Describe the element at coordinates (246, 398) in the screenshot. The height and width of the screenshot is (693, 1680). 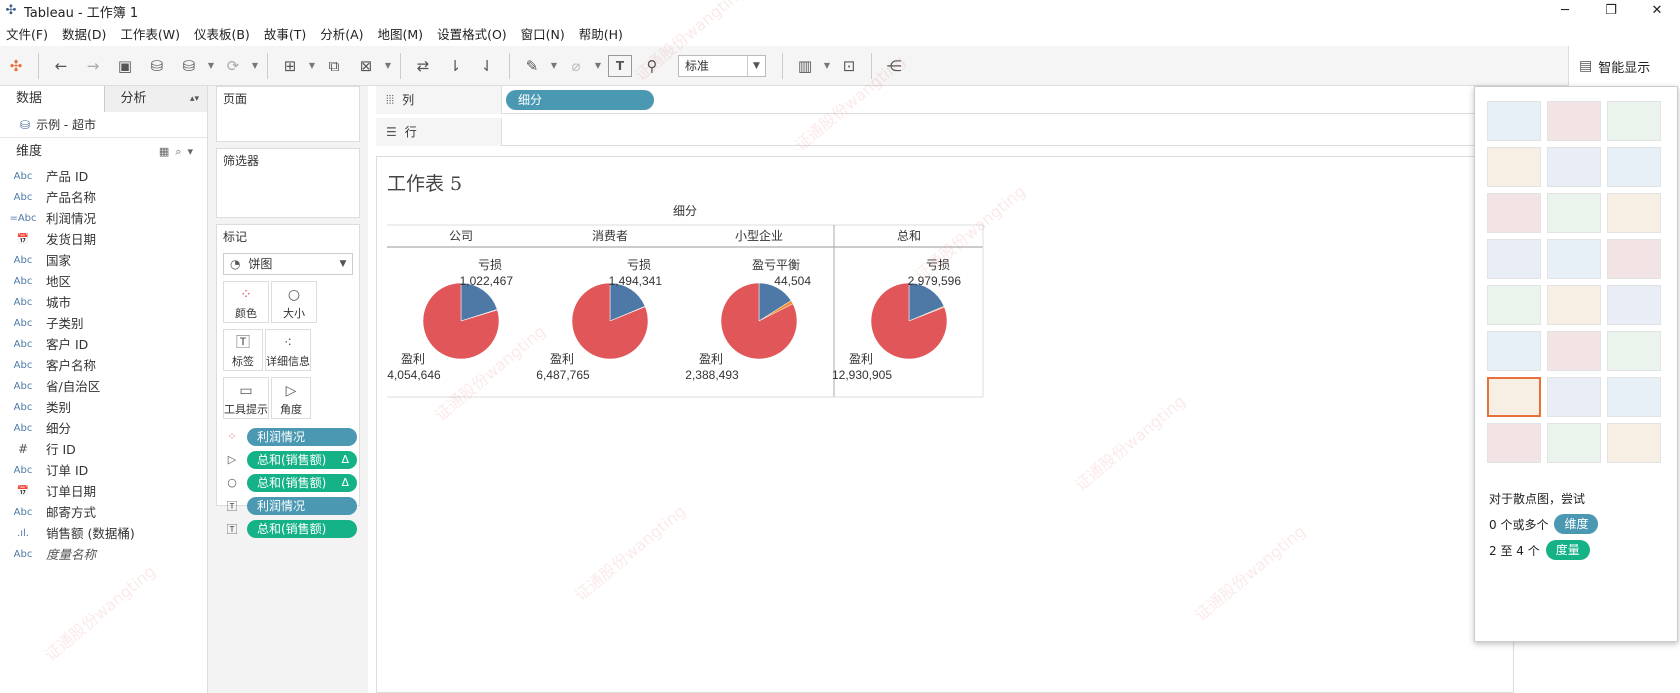
I see `tooltip-button: ▭ 工具提示` at that location.